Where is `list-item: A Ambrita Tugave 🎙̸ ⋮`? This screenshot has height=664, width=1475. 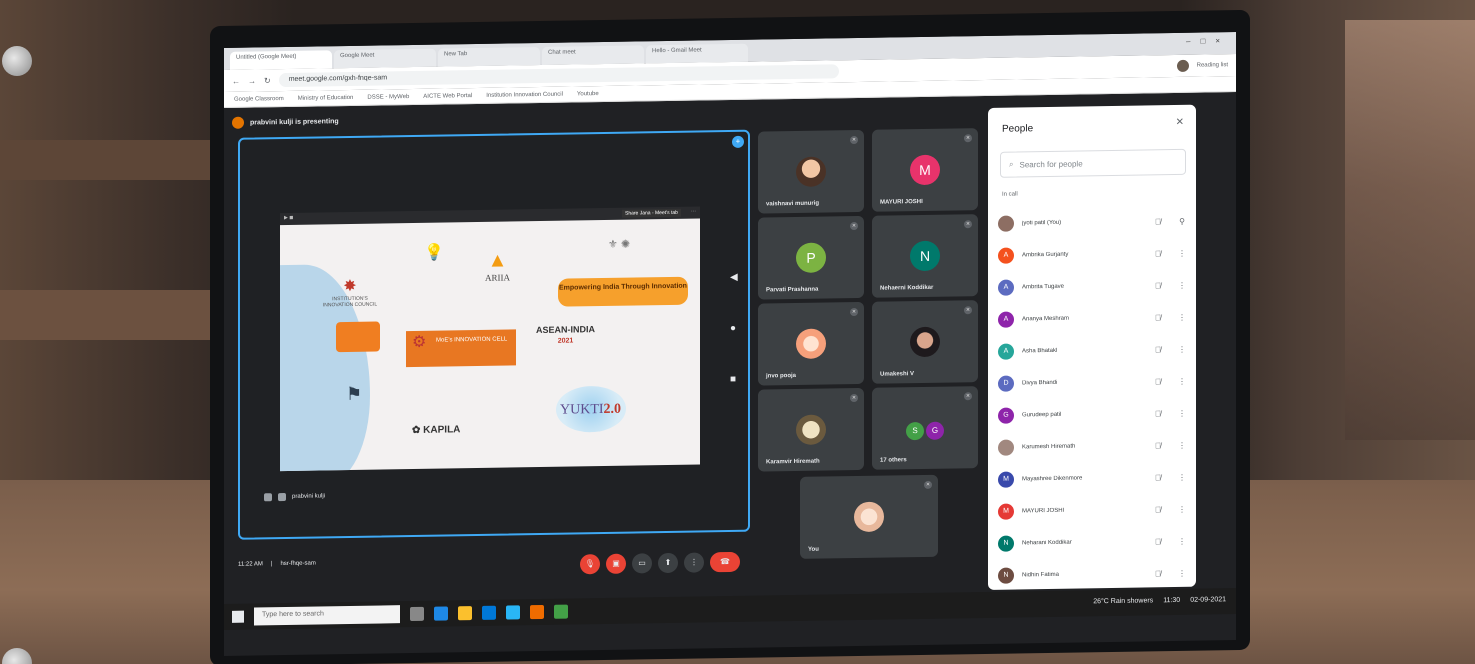 list-item: A Ambrita Tugave 🎙̸ ⋮ is located at coordinates (1093, 286).